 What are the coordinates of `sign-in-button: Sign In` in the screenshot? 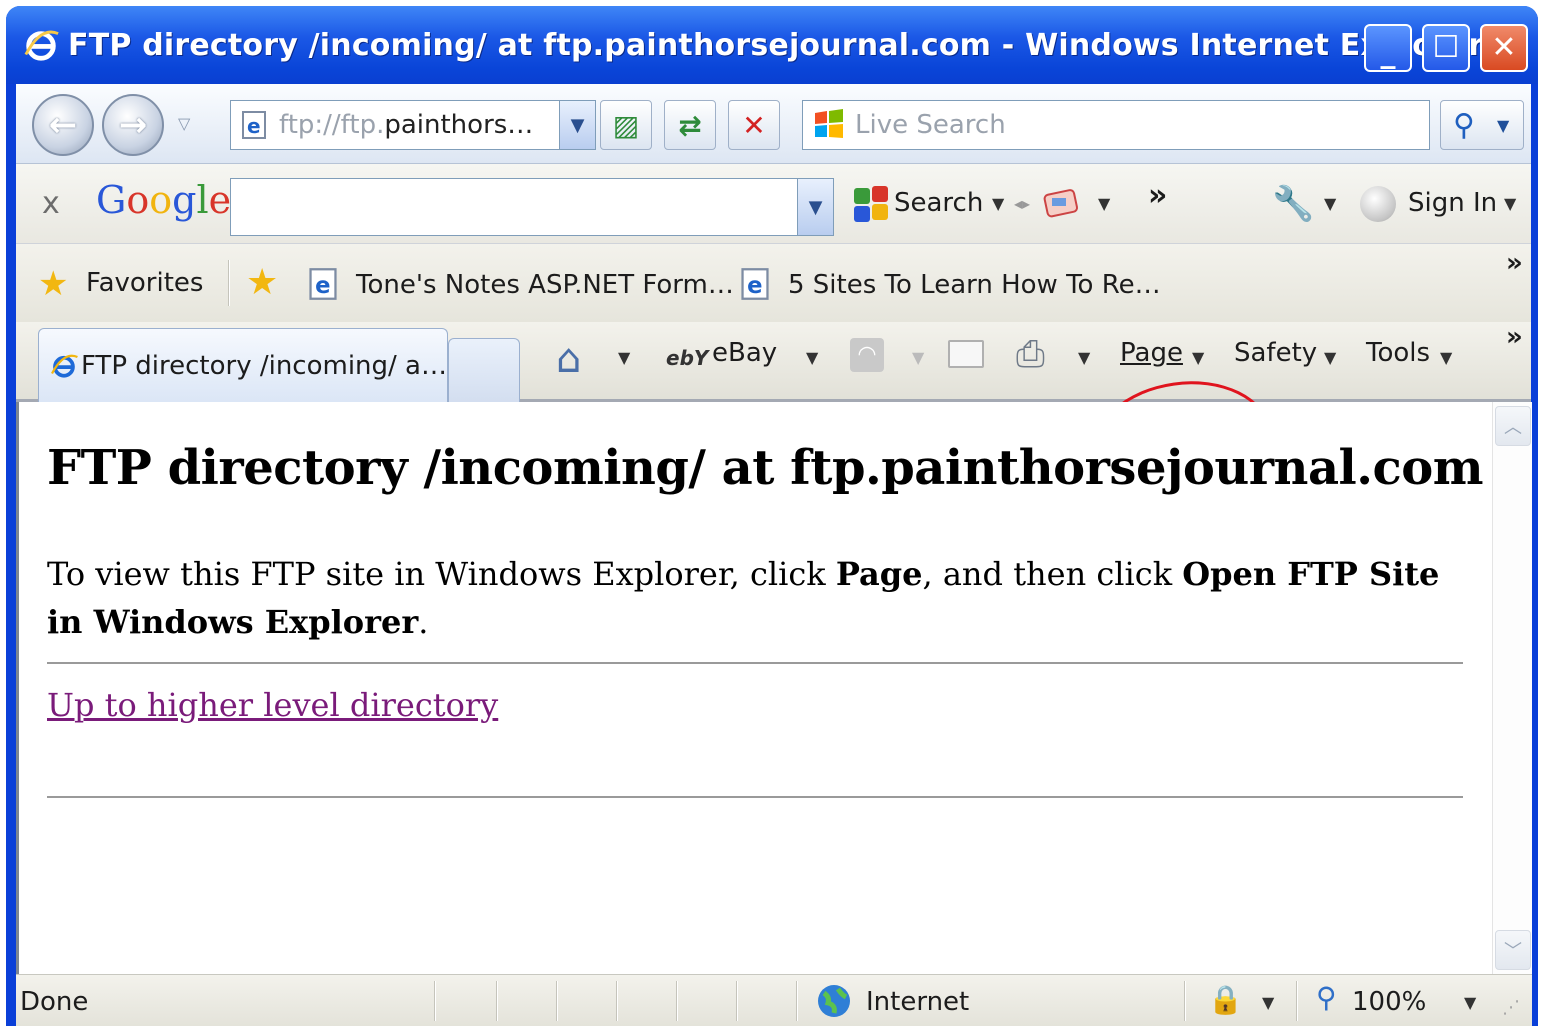 It's located at (1452, 203).